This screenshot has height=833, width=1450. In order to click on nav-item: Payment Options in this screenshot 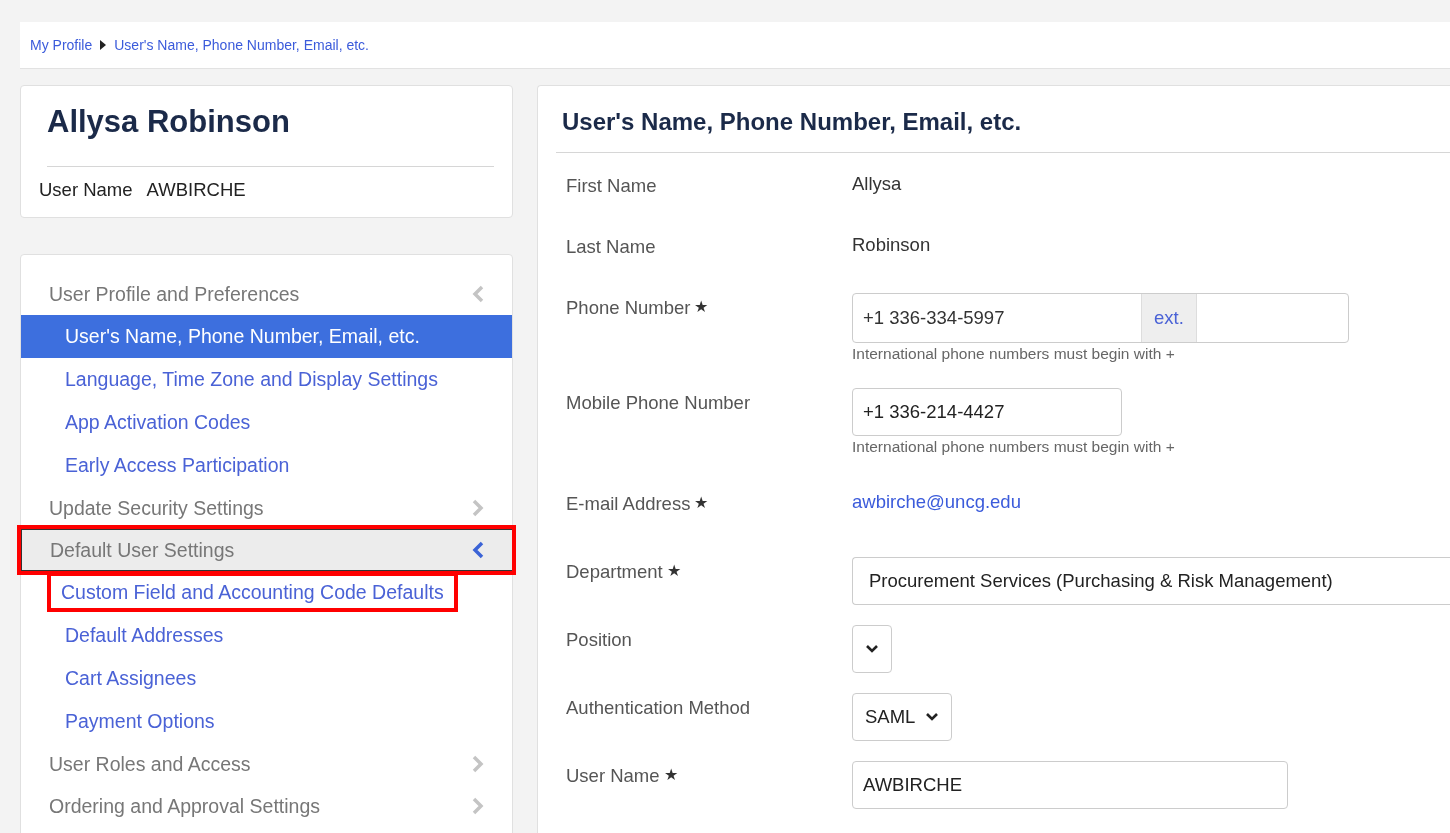, I will do `click(266, 721)`.